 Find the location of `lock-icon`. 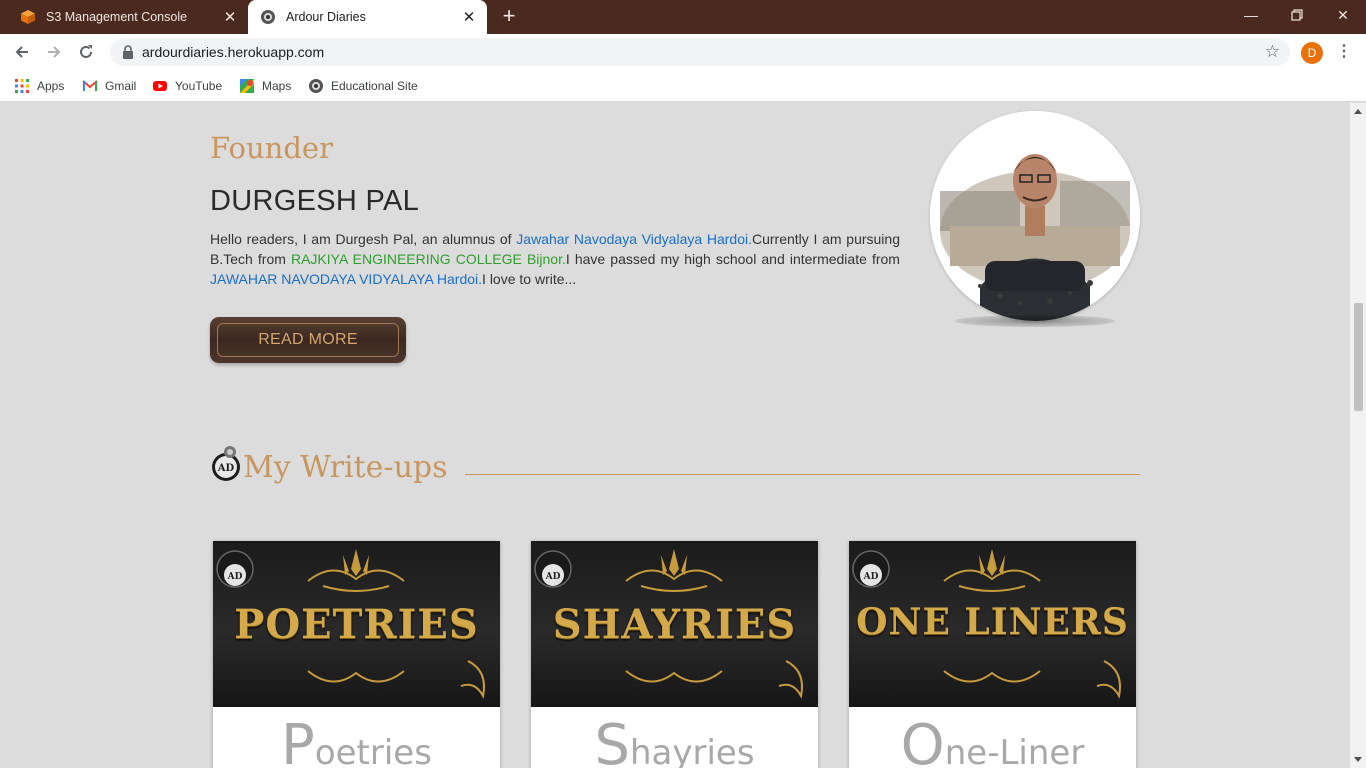

lock-icon is located at coordinates (128, 52).